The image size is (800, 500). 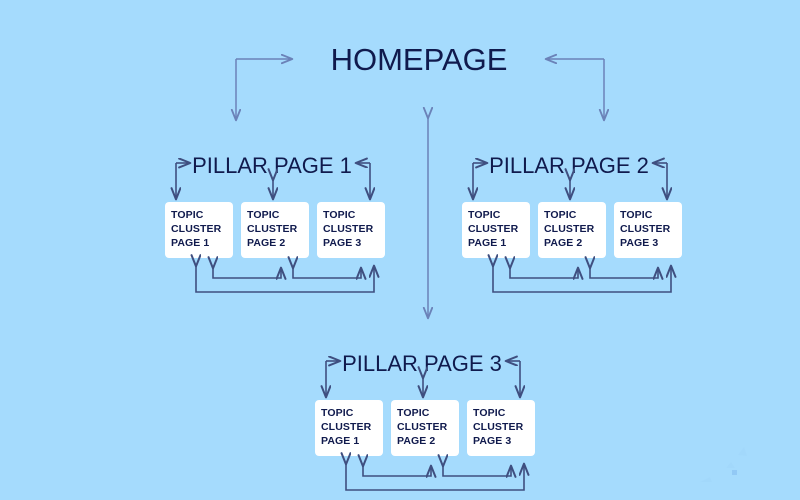 What do you see at coordinates (272, 165) in the screenshot?
I see `pillar-page-1-title: PILLAR PAGE 1` at bounding box center [272, 165].